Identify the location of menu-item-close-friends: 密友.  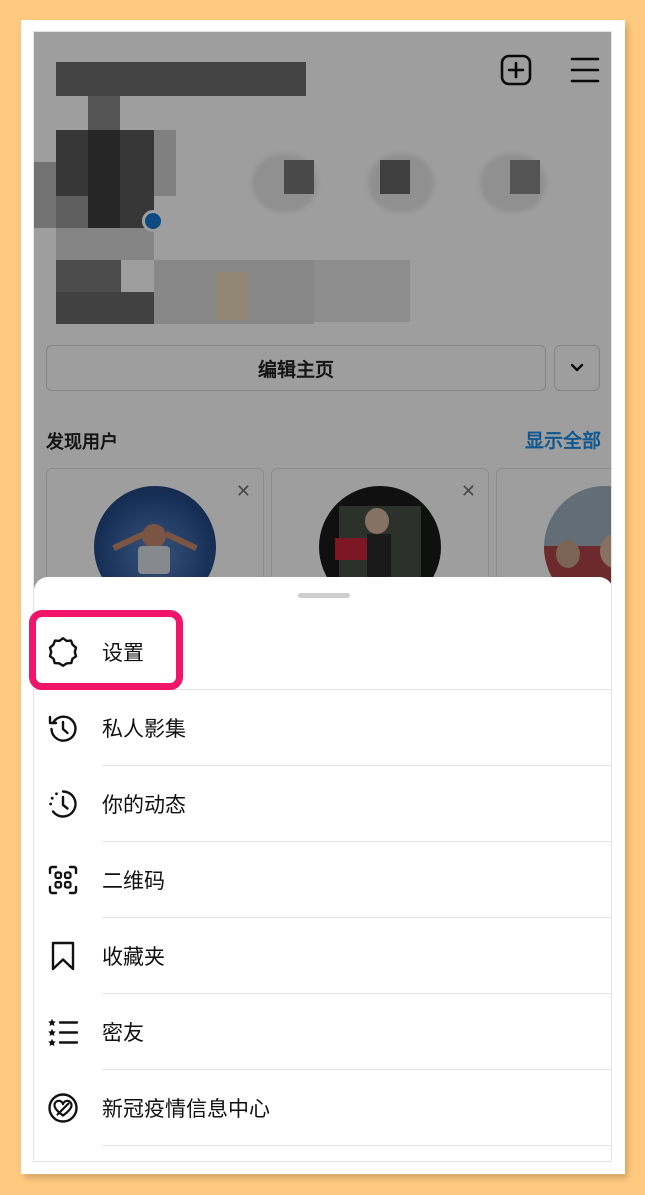
(322, 1032).